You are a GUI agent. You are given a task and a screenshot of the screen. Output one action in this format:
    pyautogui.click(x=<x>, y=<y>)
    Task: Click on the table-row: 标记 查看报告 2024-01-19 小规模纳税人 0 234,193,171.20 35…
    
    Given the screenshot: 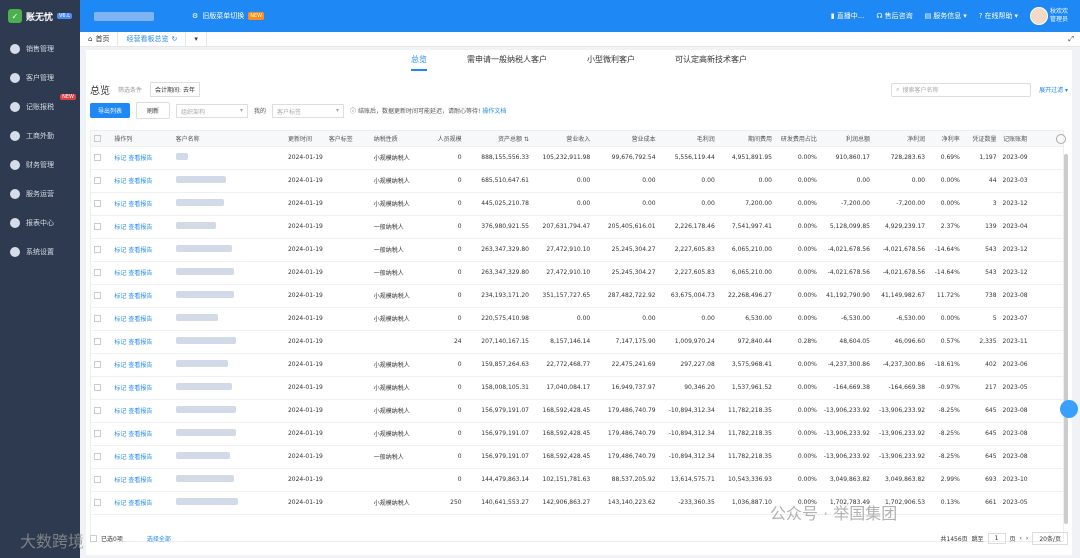 What is the action you would take?
    pyautogui.click(x=577, y=296)
    